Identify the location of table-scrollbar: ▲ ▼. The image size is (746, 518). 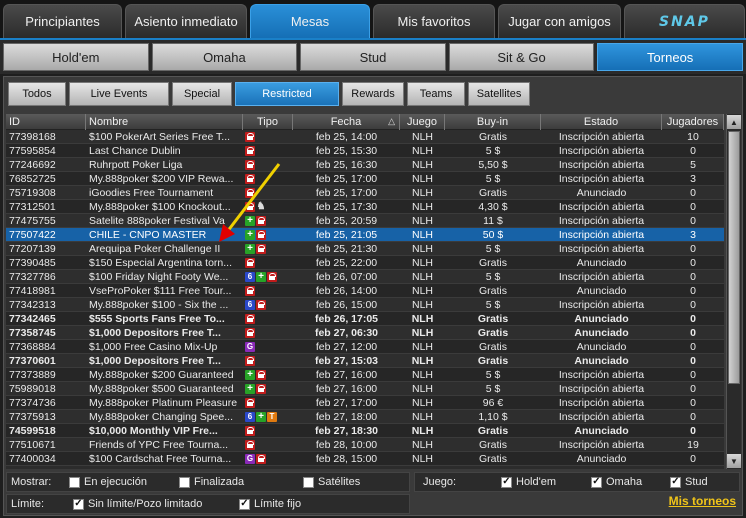
(733, 291).